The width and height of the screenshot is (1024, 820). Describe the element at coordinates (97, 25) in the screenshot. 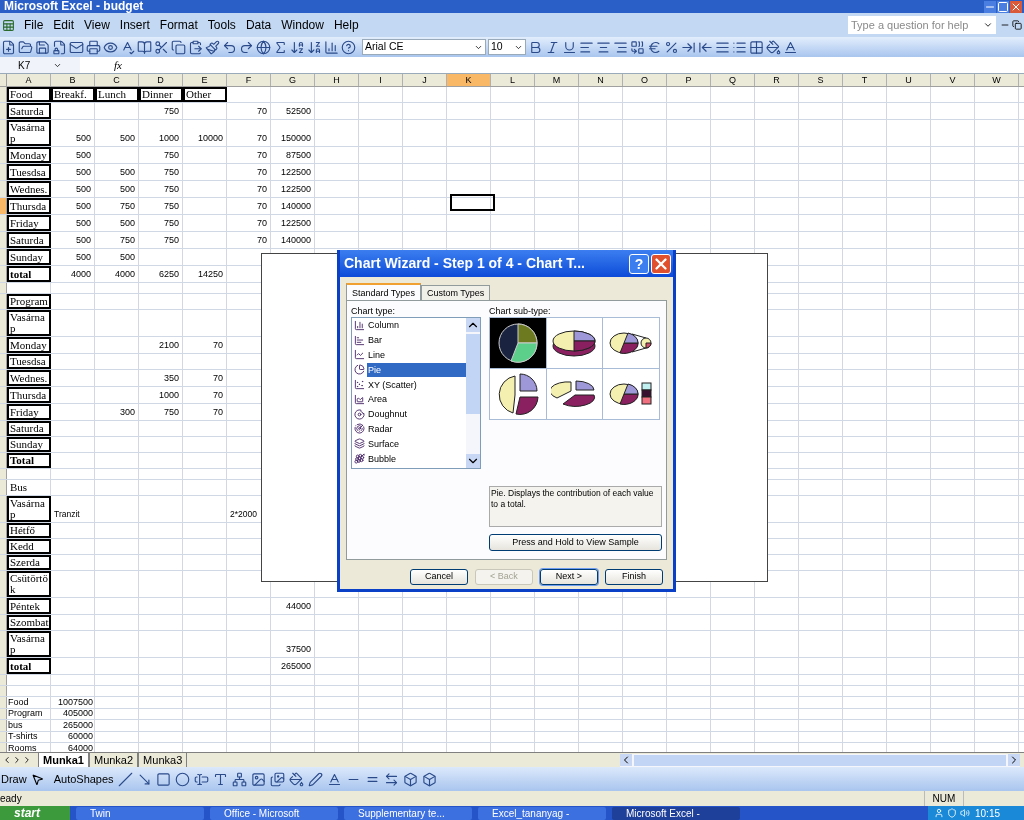

I see `menu-item: View` at that location.